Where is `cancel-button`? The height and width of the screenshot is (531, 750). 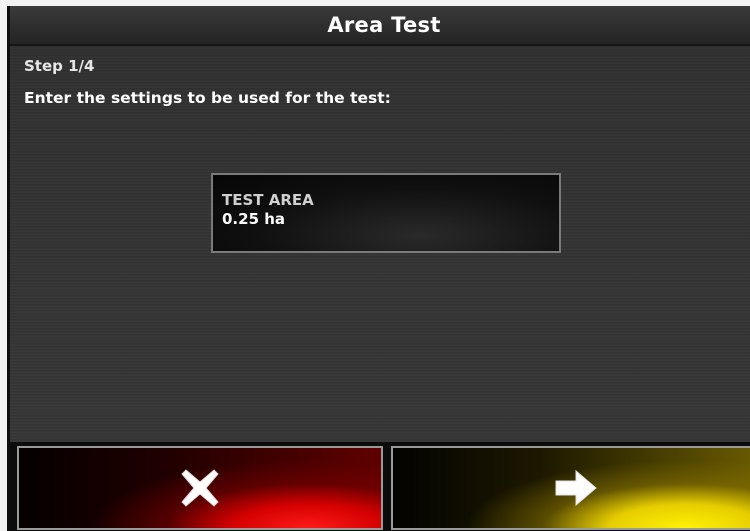 cancel-button is located at coordinates (200, 488).